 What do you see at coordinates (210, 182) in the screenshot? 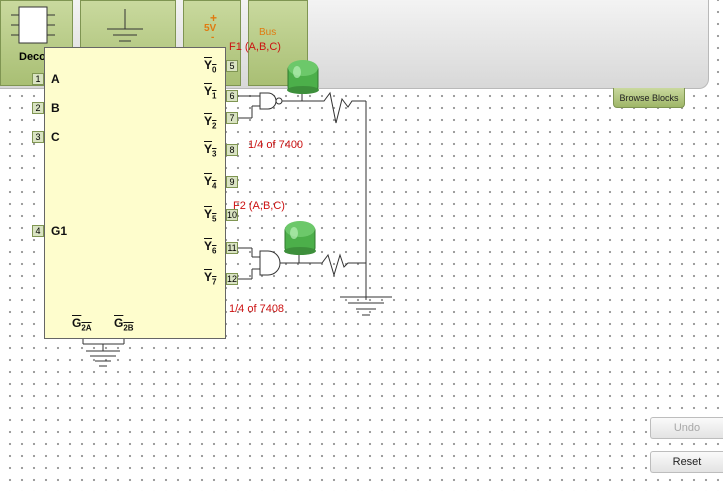
I see `output-y4-label: Y4` at bounding box center [210, 182].